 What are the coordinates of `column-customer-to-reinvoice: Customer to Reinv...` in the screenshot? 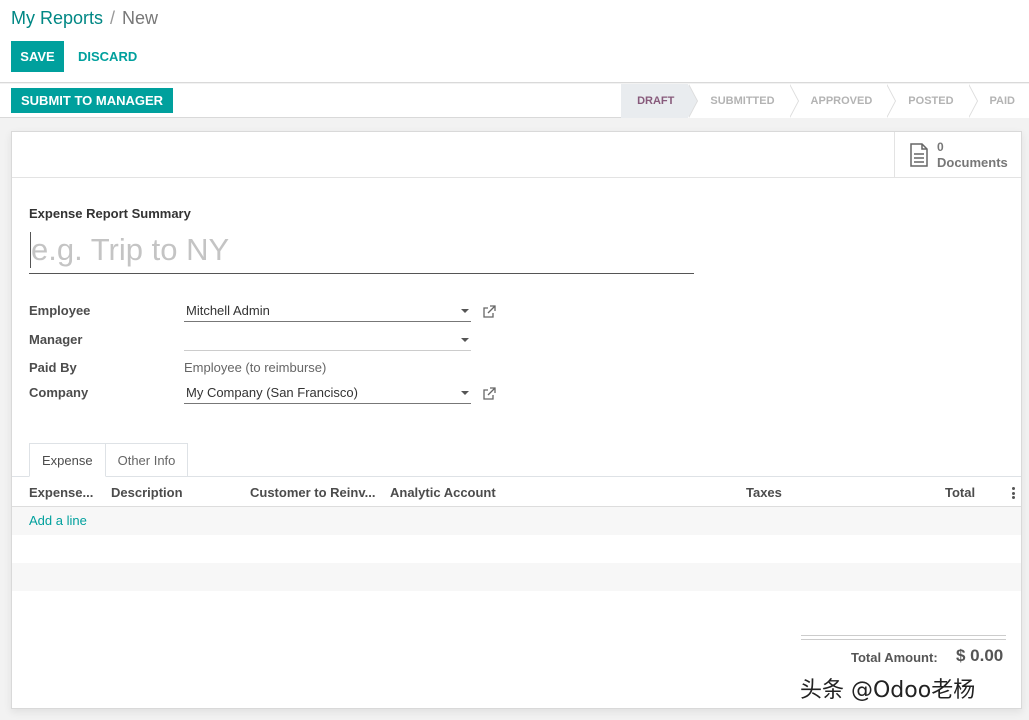 It's located at (312, 492).